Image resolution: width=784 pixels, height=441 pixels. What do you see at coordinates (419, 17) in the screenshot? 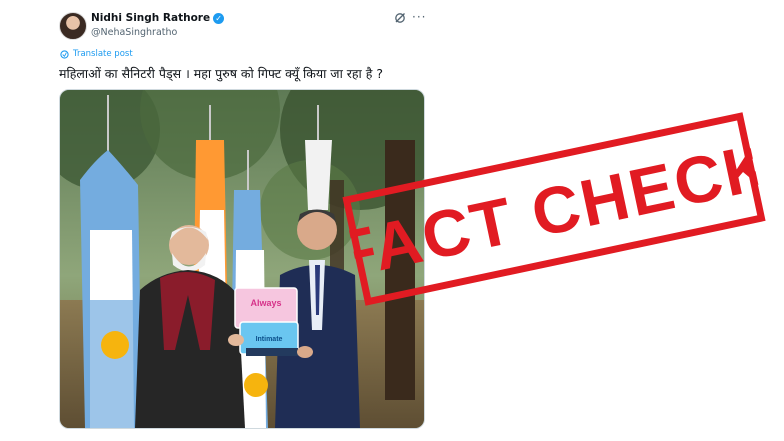
I see `more-icon: ···` at bounding box center [419, 17].